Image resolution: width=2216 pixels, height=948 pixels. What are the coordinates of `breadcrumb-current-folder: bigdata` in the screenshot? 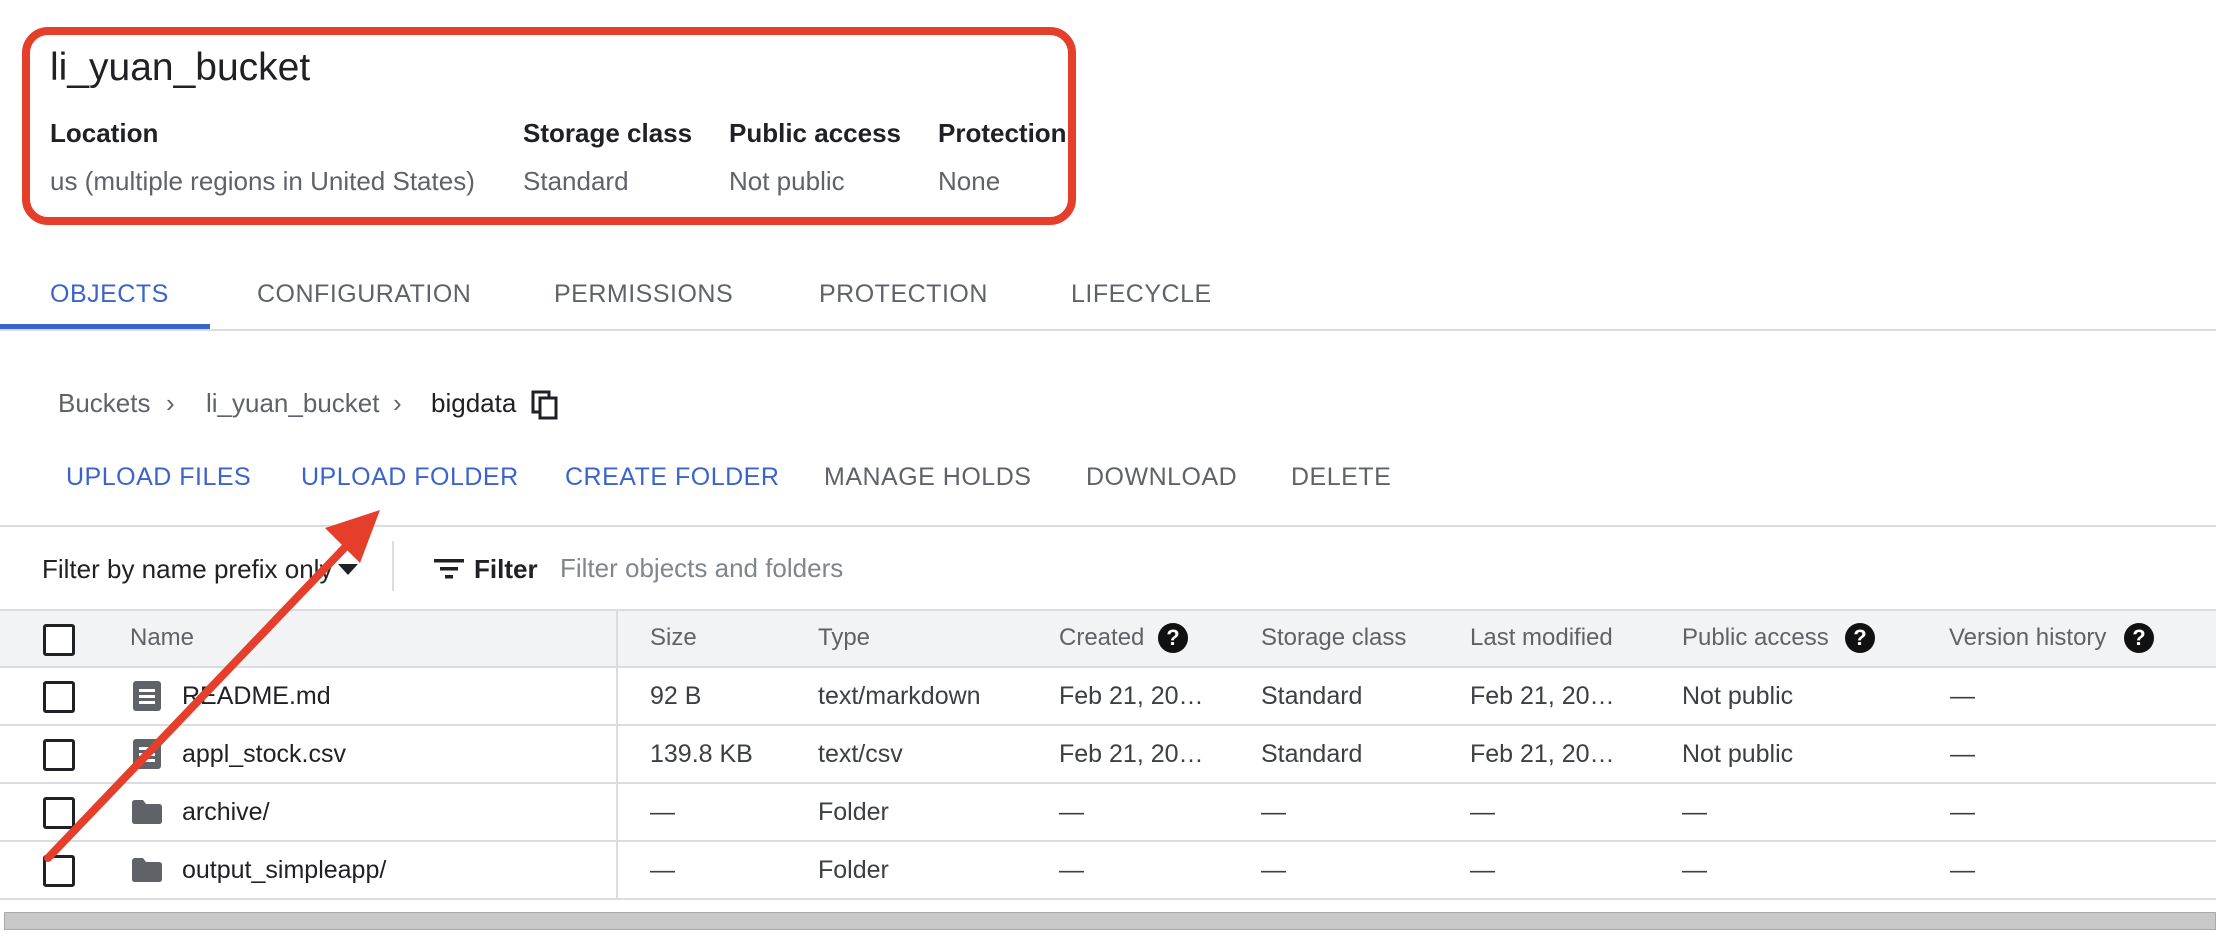 It's located at (474, 403).